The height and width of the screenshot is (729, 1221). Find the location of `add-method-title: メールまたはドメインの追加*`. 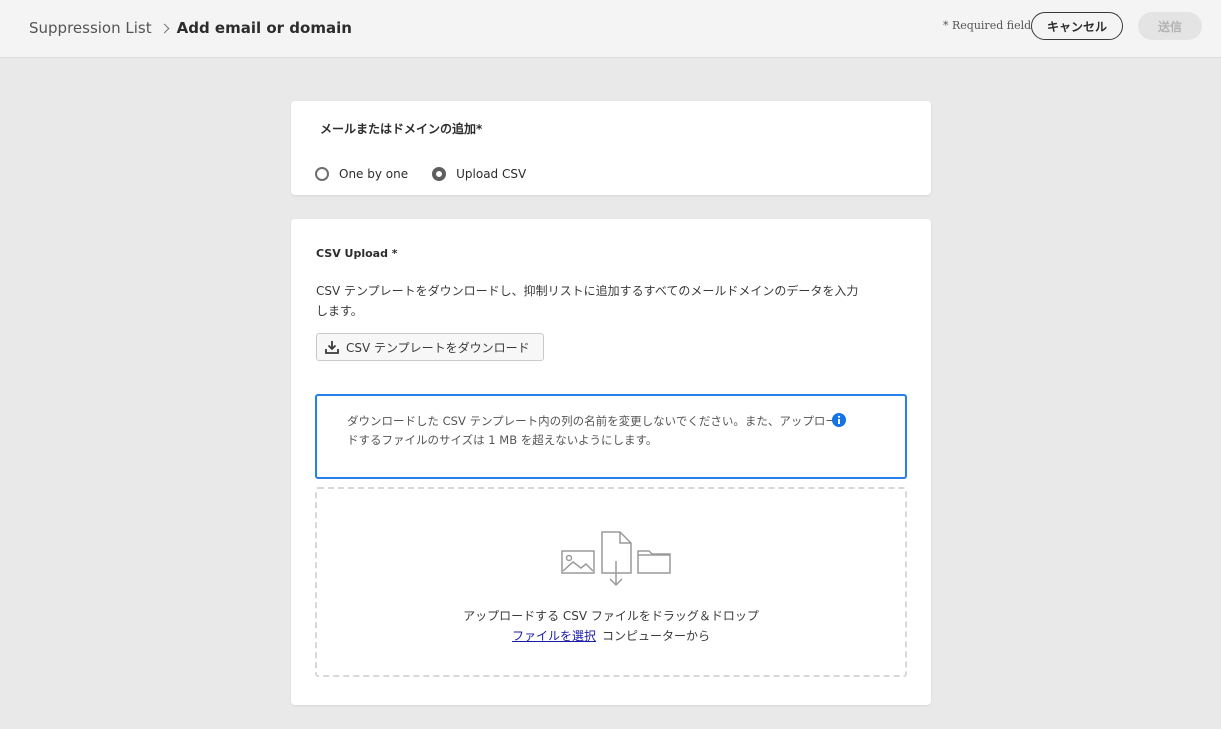

add-method-title: メールまたはドメインの追加* is located at coordinates (401, 129).